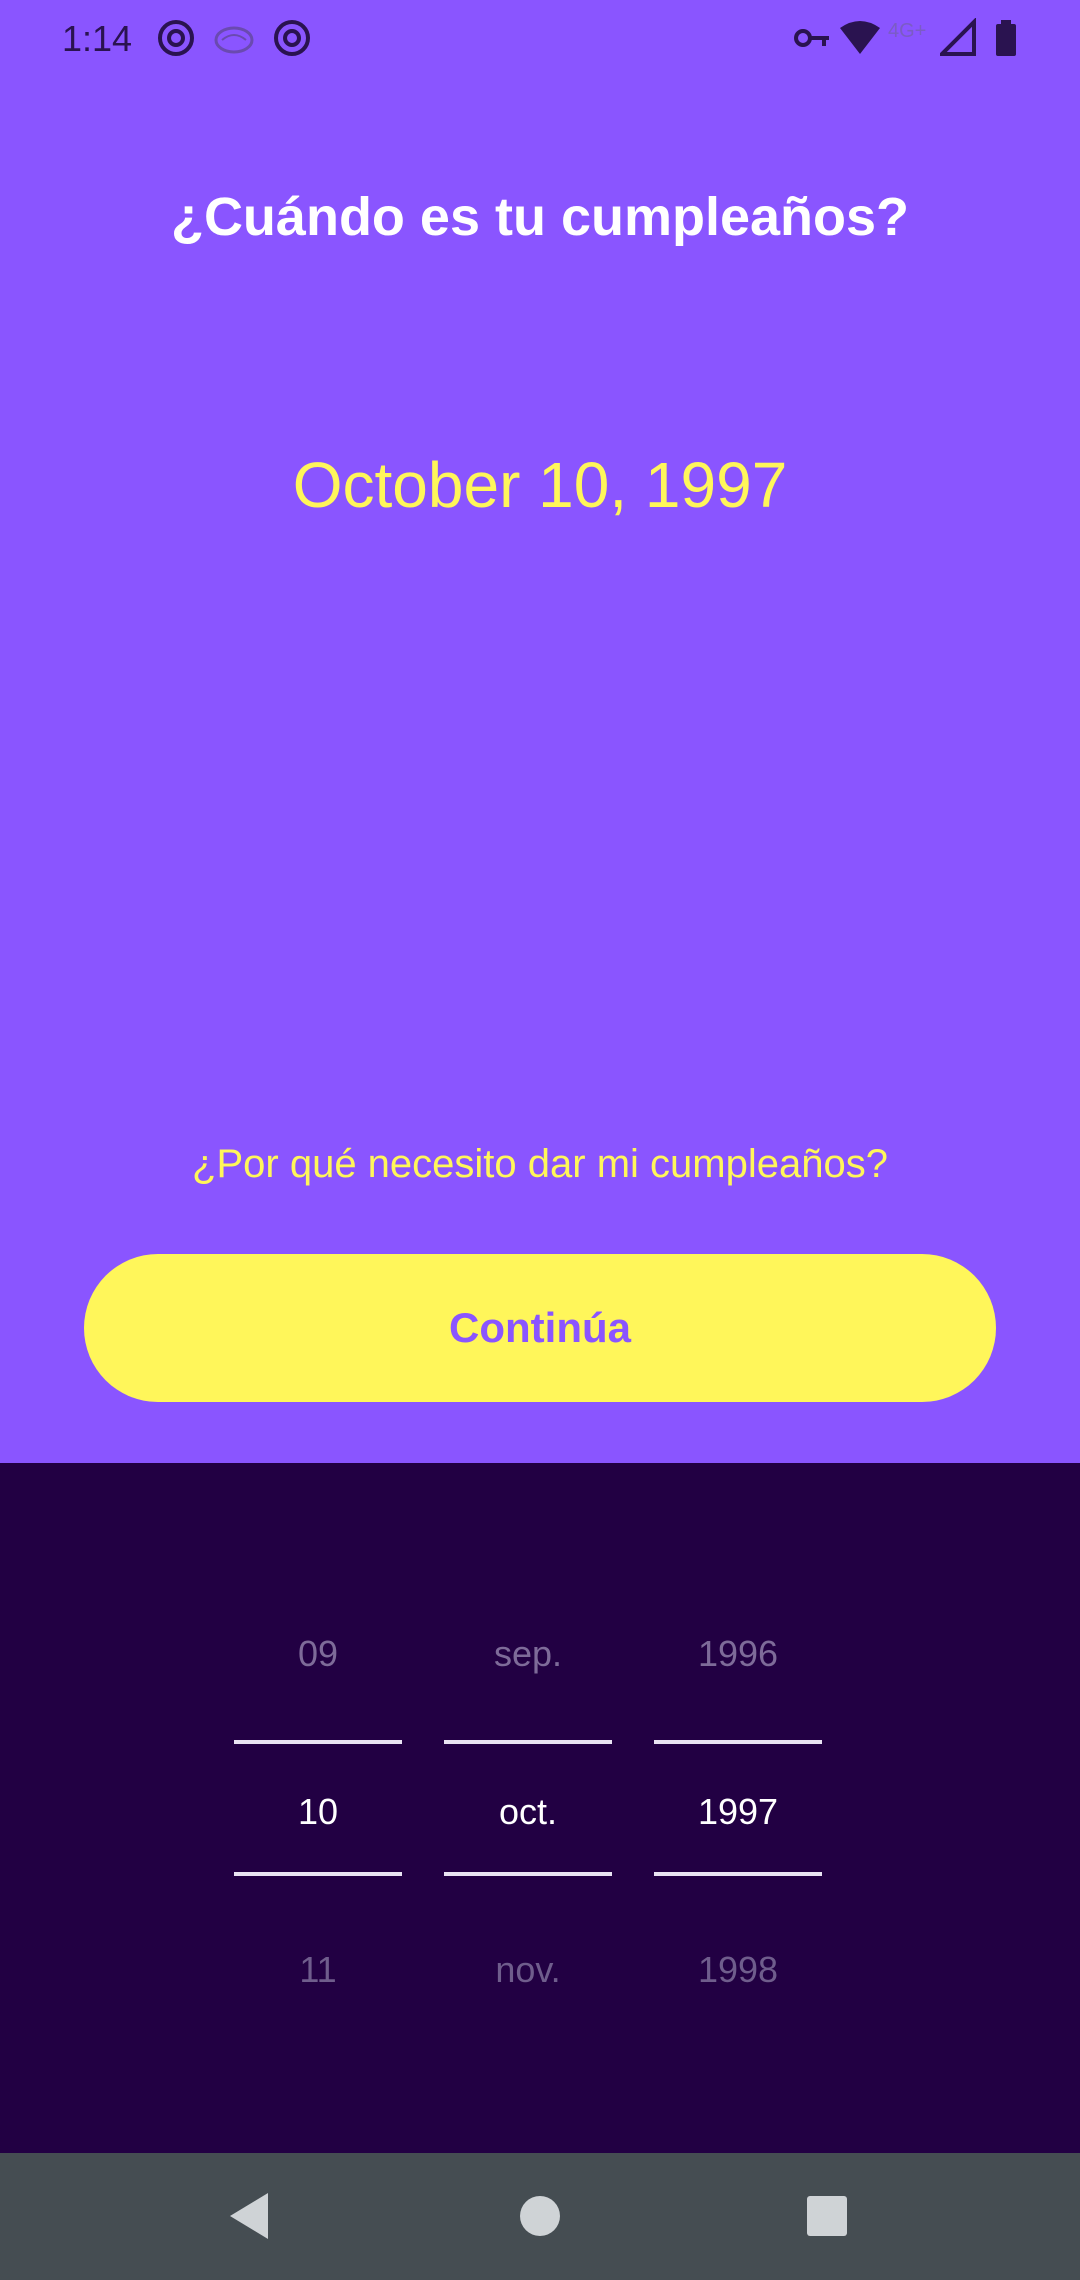 The width and height of the screenshot is (1080, 2280). I want to click on navigation-bar, so click(540, 2216).